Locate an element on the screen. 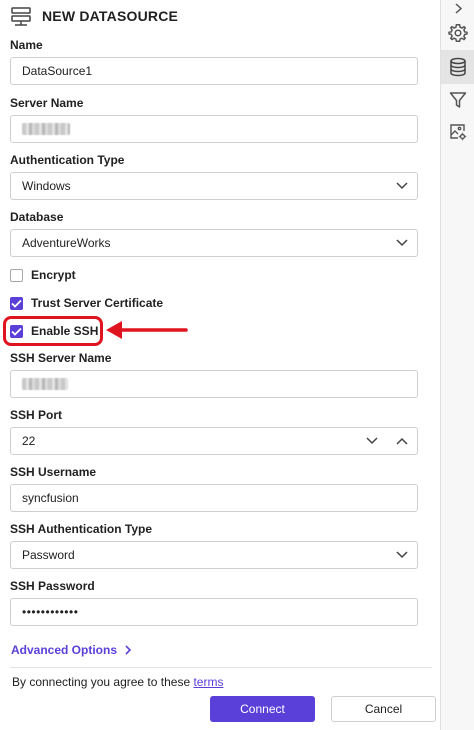  ssh-port-stepper: 22 is located at coordinates (214, 441).